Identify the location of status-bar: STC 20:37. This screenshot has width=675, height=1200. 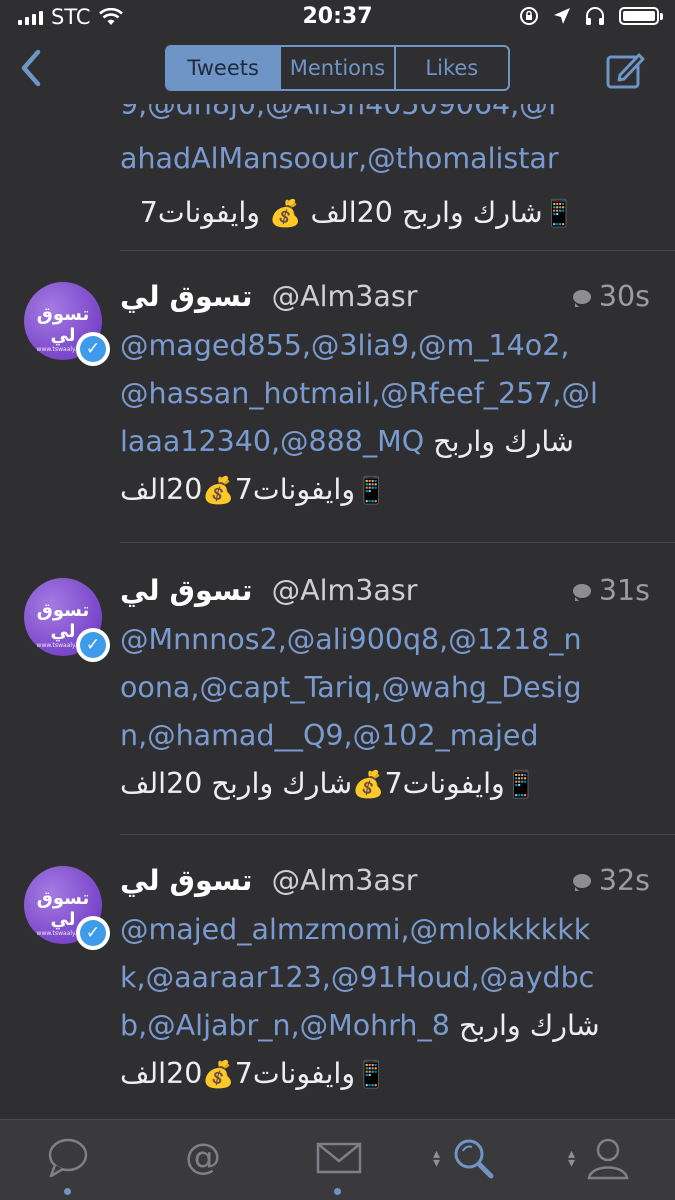
(337, 17).